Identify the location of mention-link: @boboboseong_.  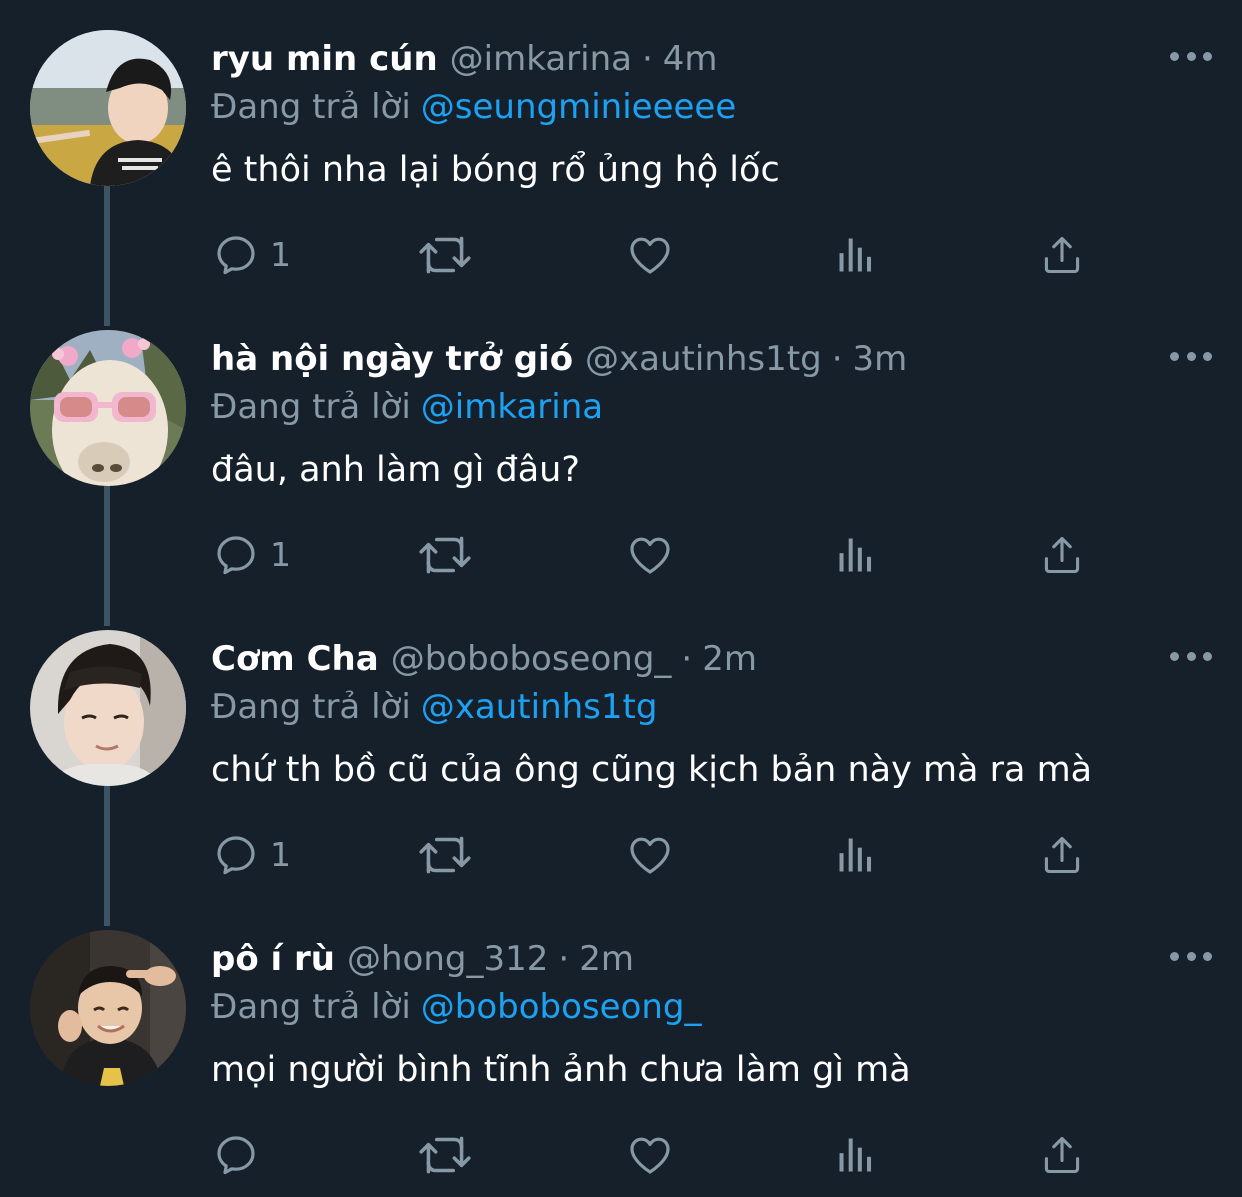
(561, 1007).